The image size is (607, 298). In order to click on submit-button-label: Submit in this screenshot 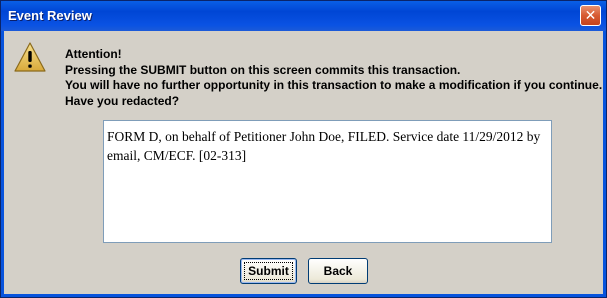, I will do `click(268, 271)`.